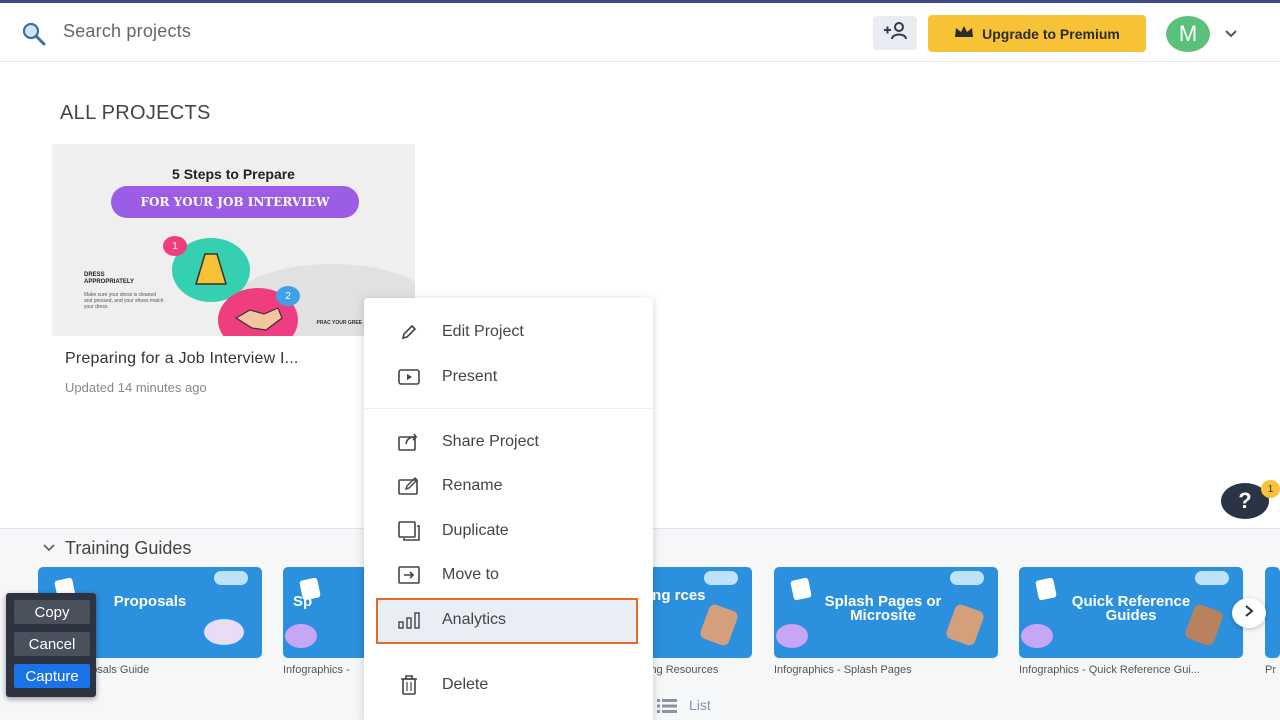 This screenshot has width=1280, height=720. What do you see at coordinates (640, 32) in the screenshot?
I see `top-header: Search projects Upgrade to Premium M` at bounding box center [640, 32].